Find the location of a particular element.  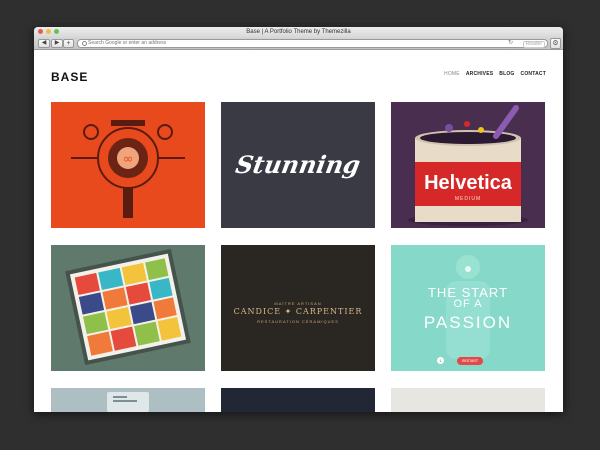

tile-candice-bottom: RESTAURATION CÉRAMIQUES is located at coordinates (298, 321).